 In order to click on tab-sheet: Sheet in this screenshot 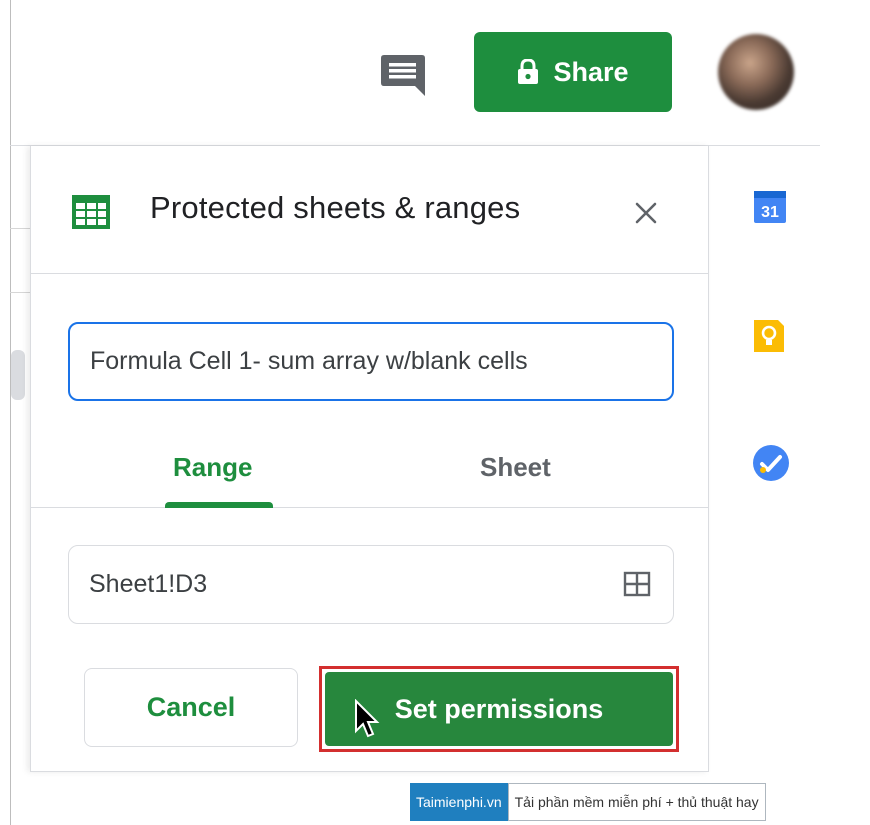, I will do `click(515, 467)`.